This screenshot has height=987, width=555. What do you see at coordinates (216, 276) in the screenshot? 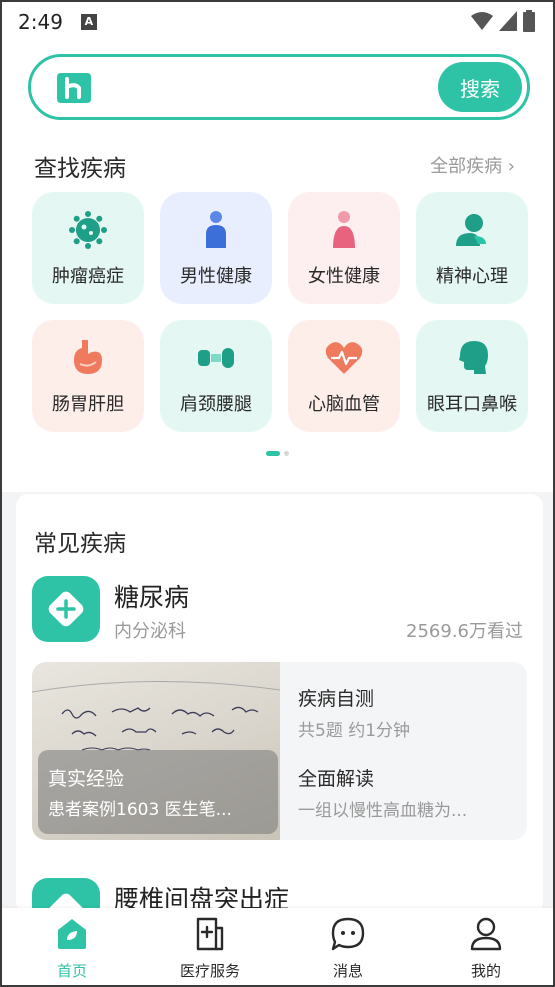
I see `category-label: 男性健康` at bounding box center [216, 276].